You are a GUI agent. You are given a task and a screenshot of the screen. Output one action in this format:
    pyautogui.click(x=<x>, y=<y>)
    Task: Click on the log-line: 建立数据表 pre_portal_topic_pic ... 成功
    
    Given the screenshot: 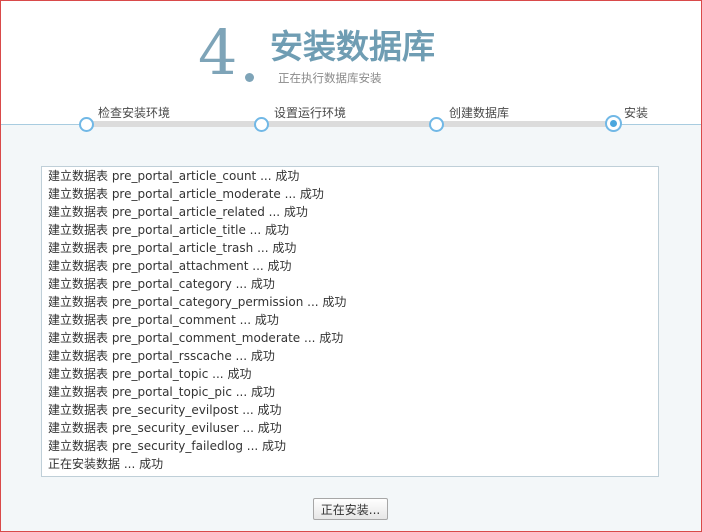 What is the action you would take?
    pyautogui.click(x=161, y=392)
    